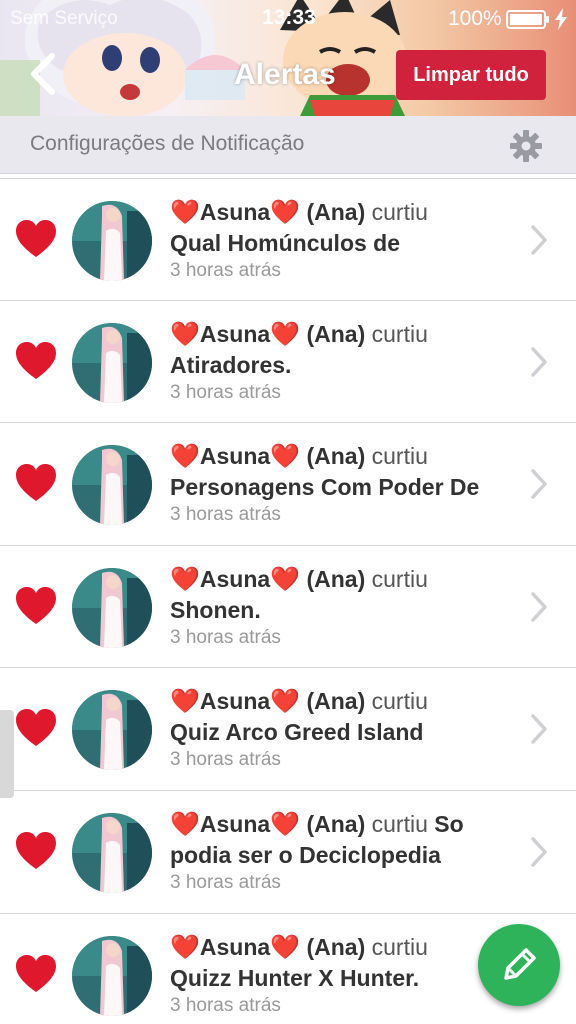  What do you see at coordinates (44, 74) in the screenshot?
I see `back-chevron-icon` at bounding box center [44, 74].